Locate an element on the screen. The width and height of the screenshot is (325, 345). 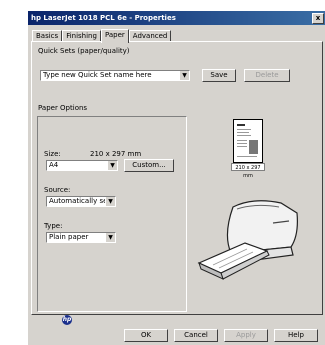
hp-logo: hp is located at coordinates (67, 320).